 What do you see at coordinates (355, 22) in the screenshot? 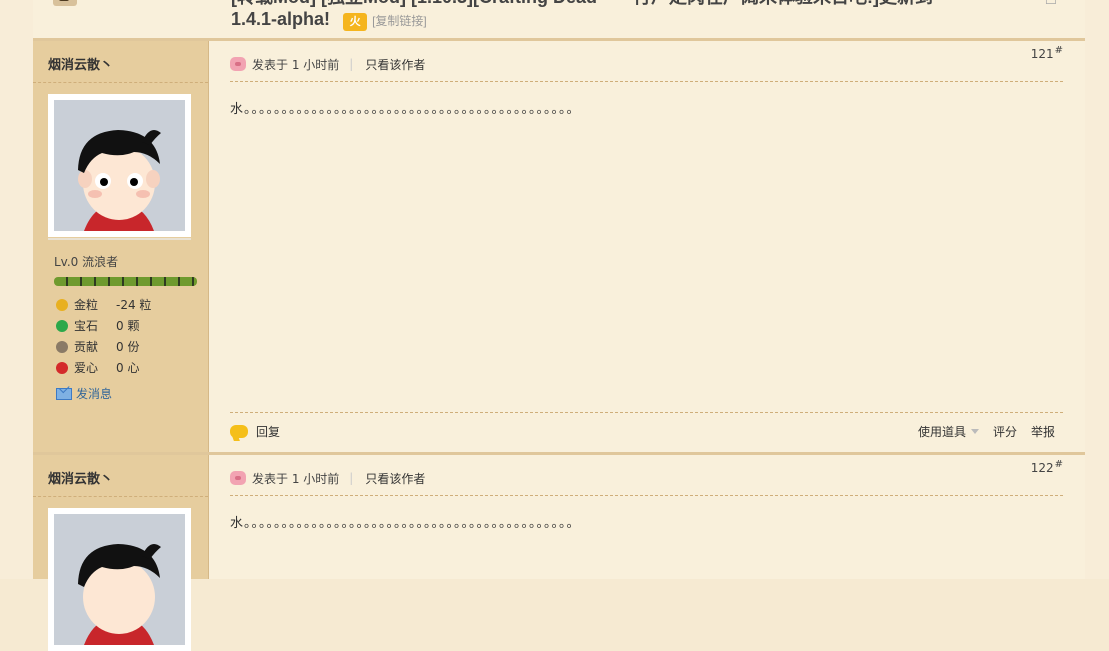
I see `hot-thread-icon: 火` at bounding box center [355, 22].